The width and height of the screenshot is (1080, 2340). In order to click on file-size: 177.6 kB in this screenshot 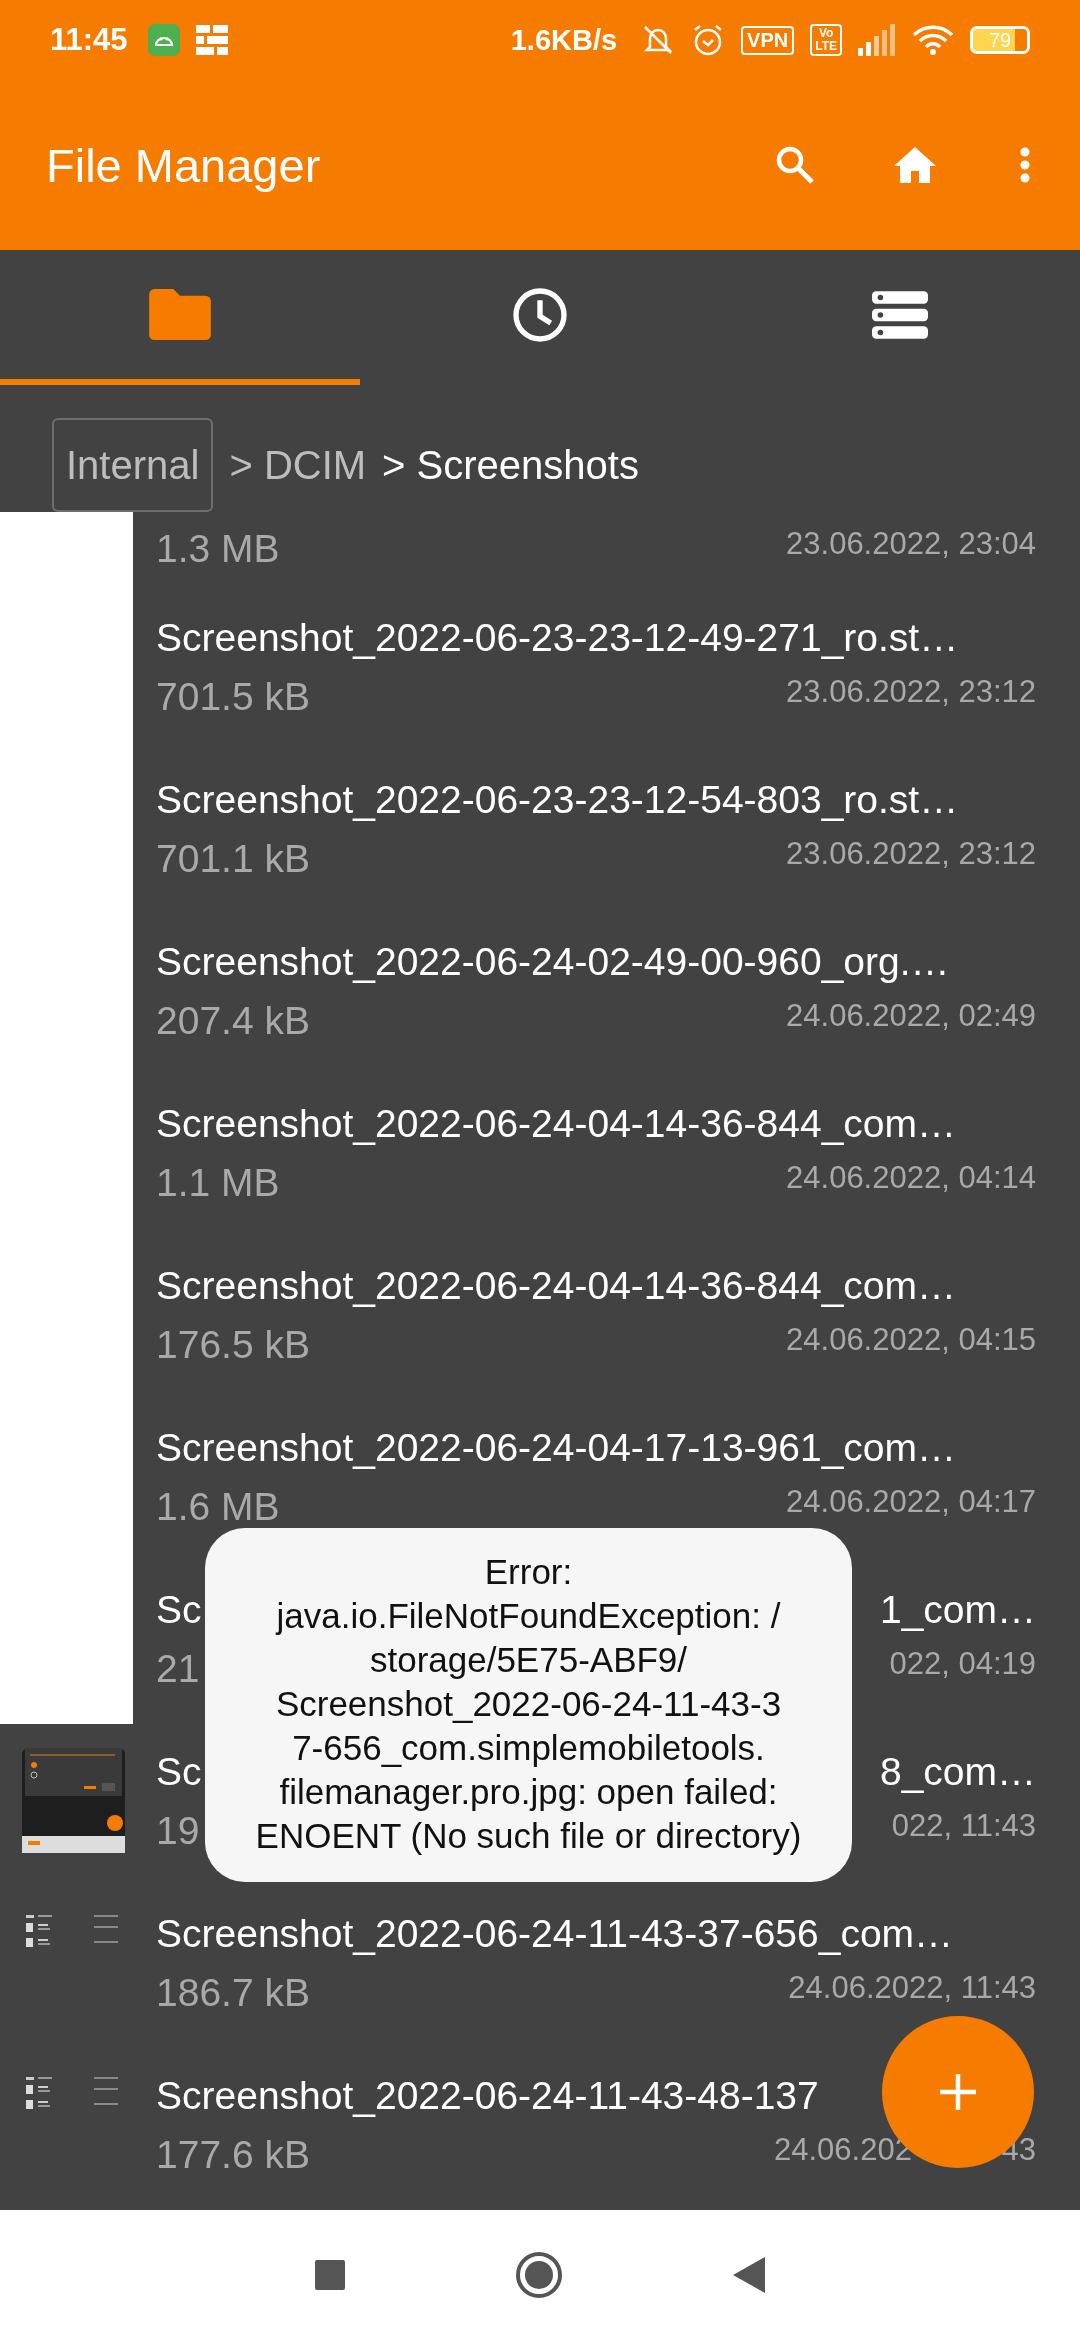, I will do `click(233, 2155)`.